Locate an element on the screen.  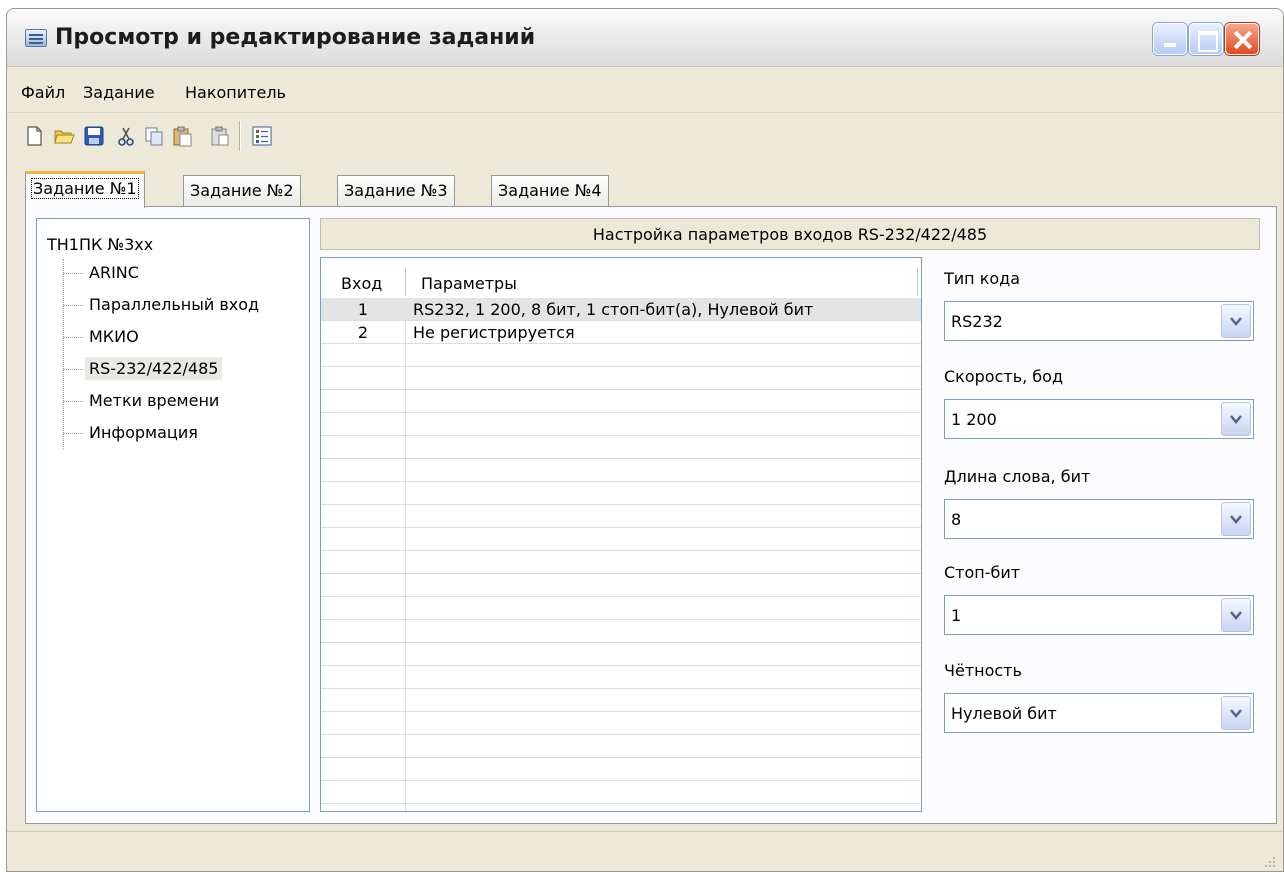
table-row: 2 Не регистрируется is located at coordinates (621, 332).